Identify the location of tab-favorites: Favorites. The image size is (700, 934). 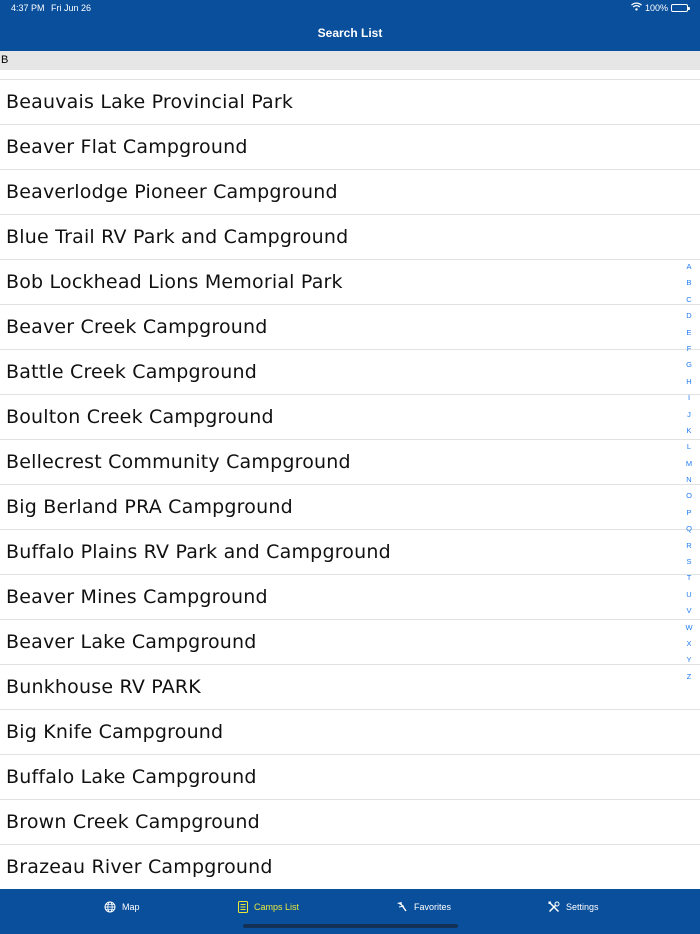
(423, 907).